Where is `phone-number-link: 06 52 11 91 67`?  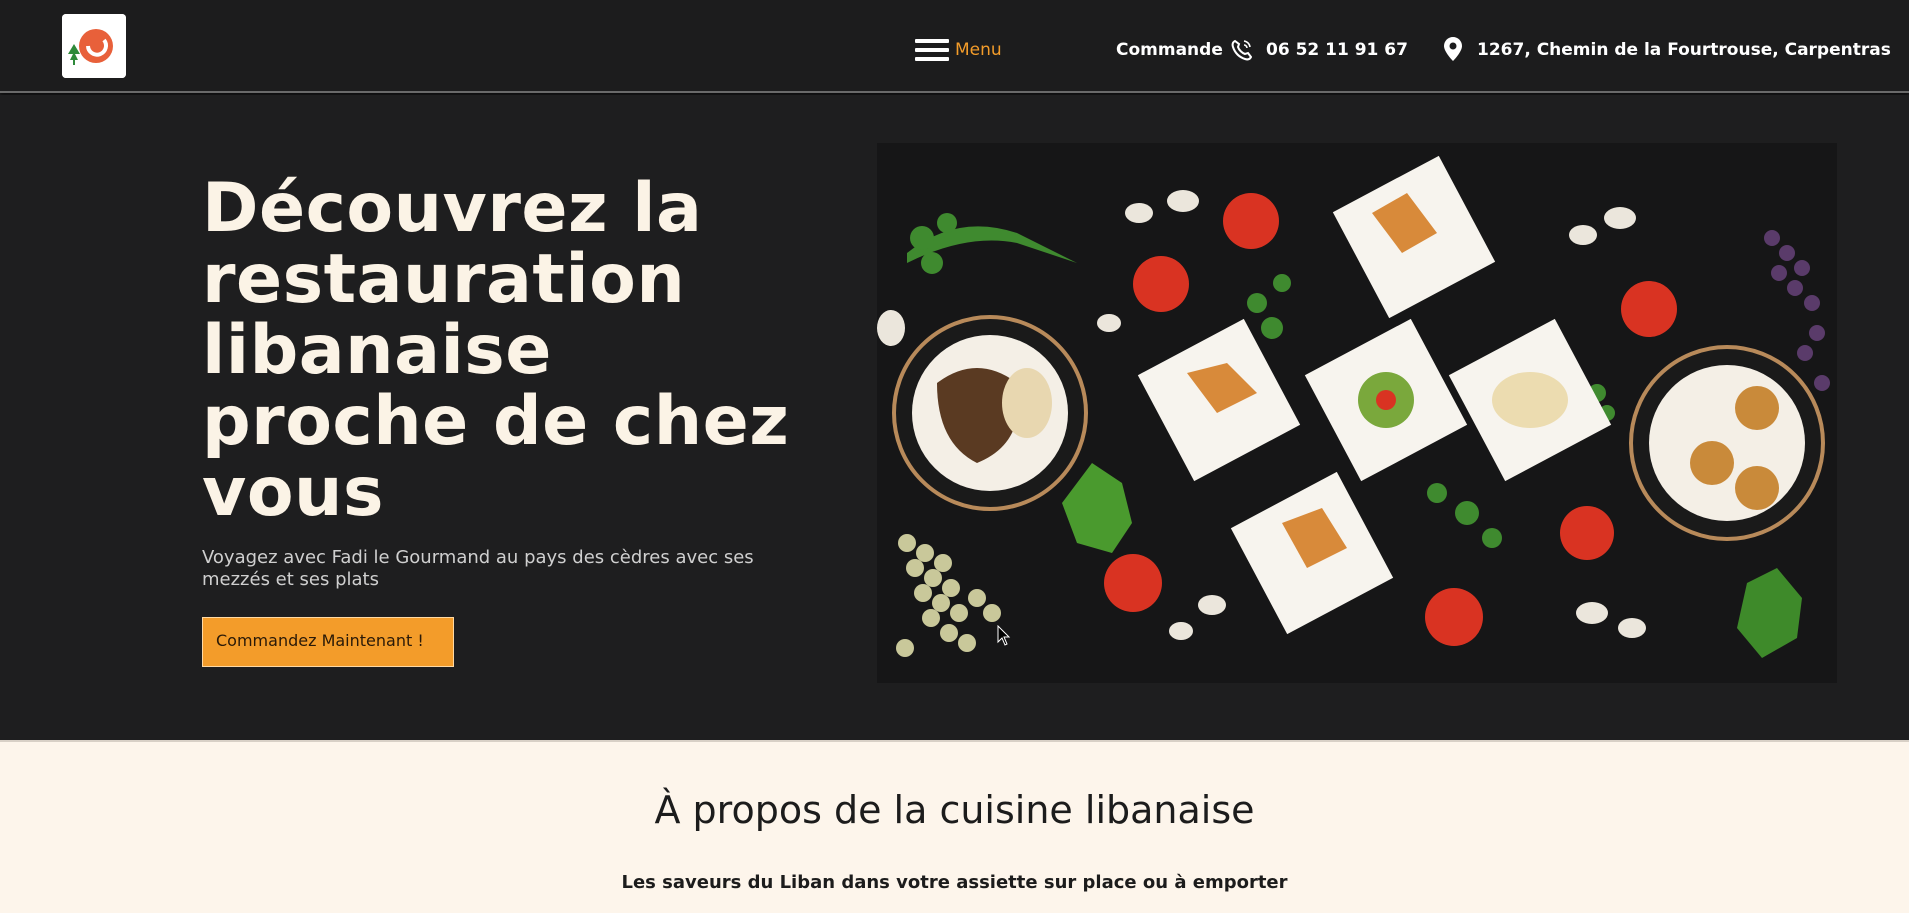 phone-number-link: 06 52 11 91 67 is located at coordinates (1337, 50).